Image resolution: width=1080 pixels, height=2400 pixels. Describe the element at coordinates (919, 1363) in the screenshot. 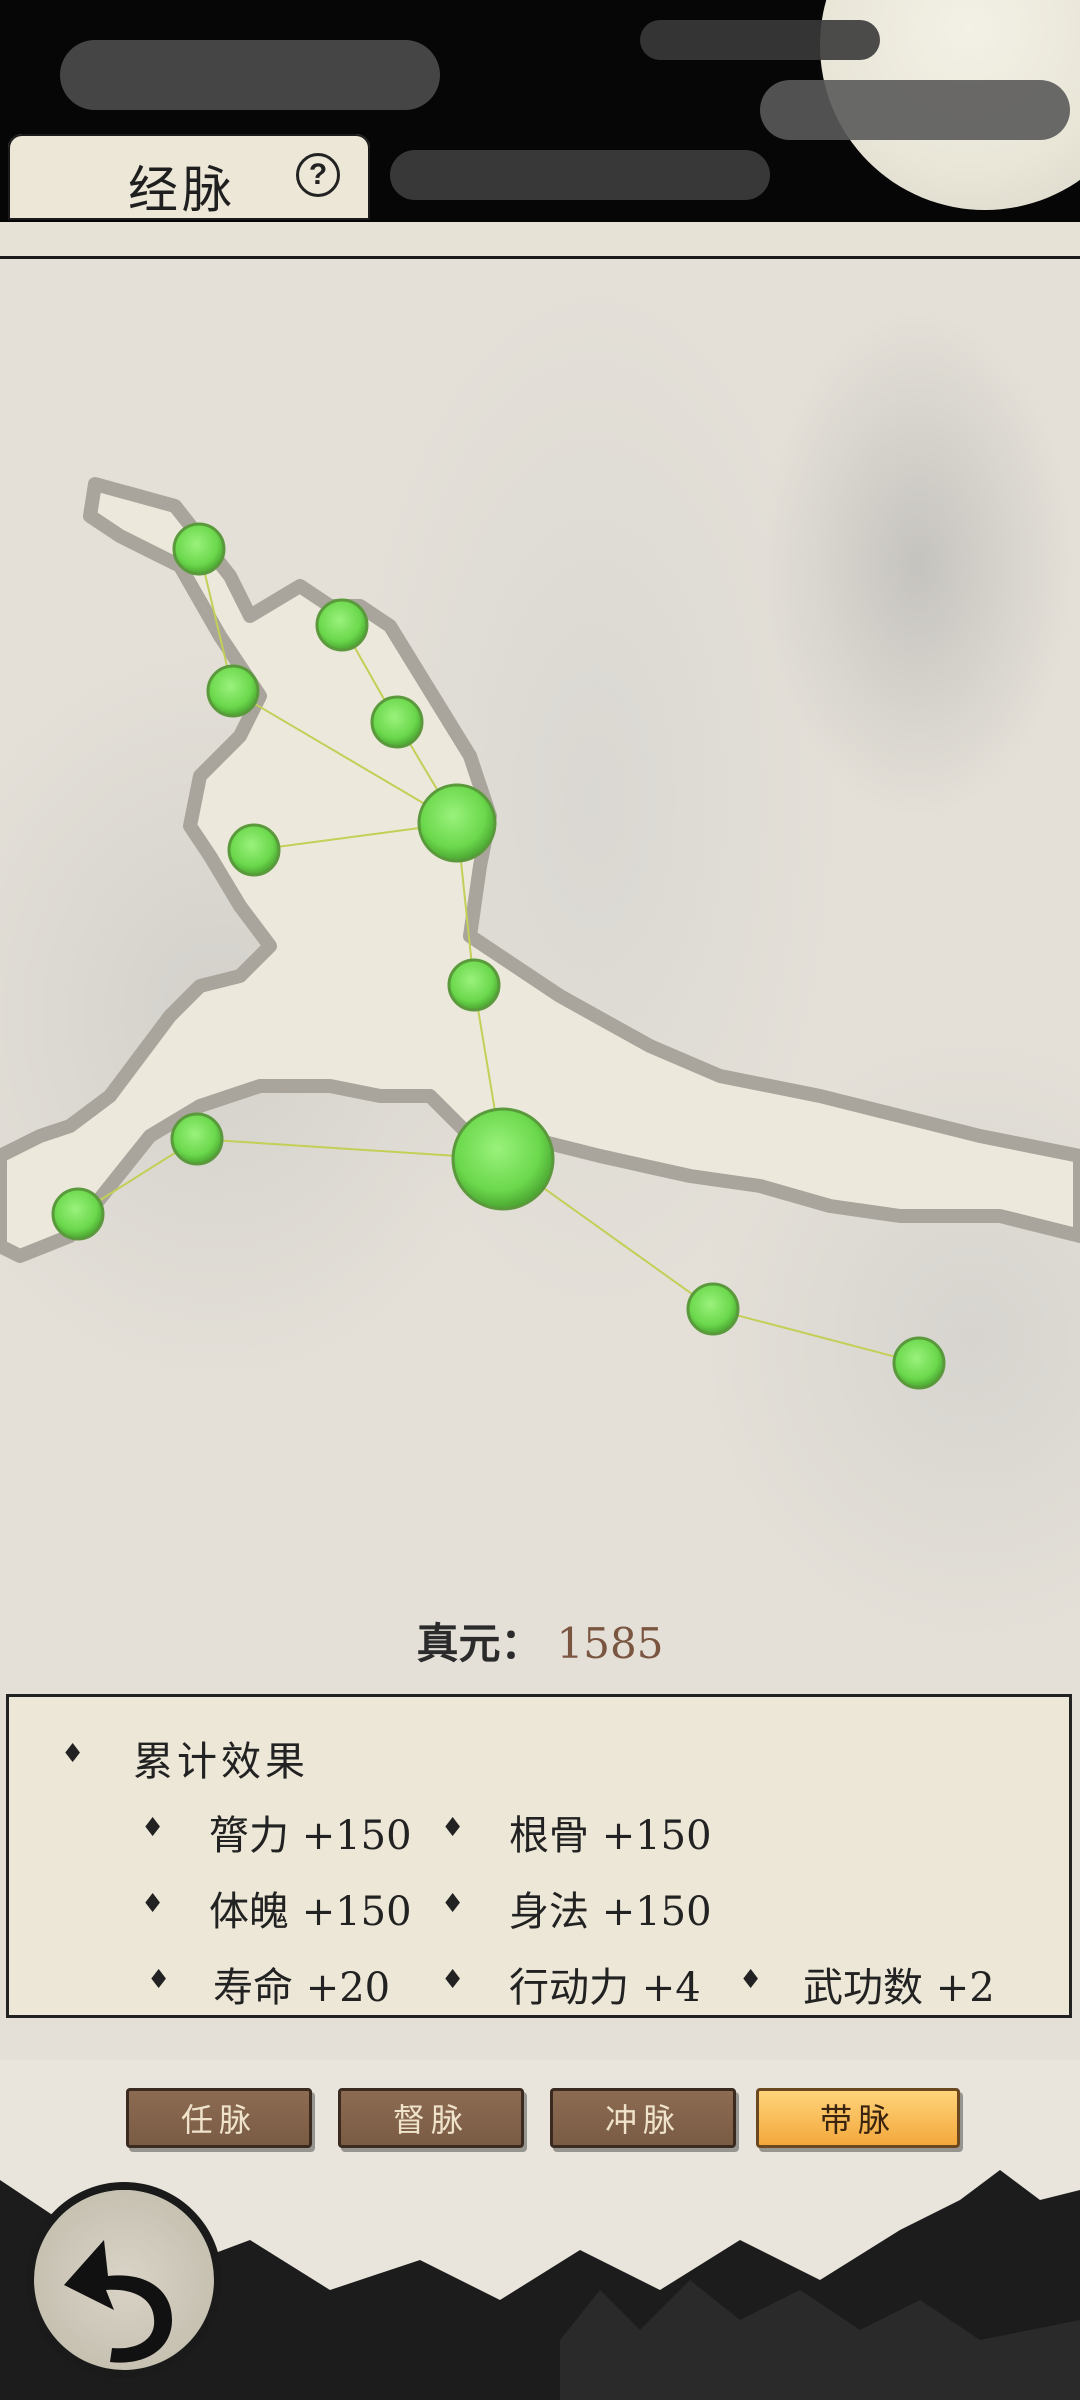

I see `meridian-node-right-foot` at that location.